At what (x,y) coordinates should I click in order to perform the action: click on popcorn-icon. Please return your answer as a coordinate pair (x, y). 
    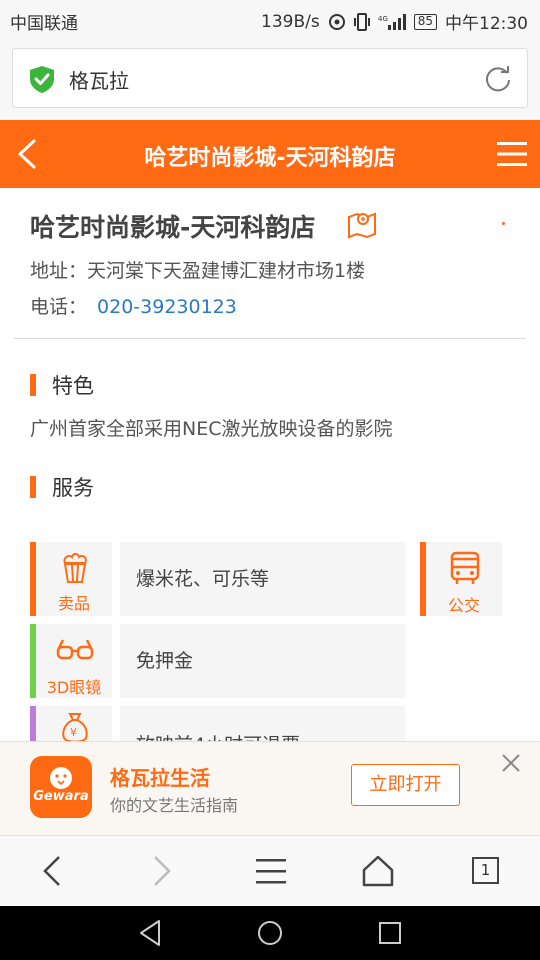
    Looking at the image, I should click on (75, 568).